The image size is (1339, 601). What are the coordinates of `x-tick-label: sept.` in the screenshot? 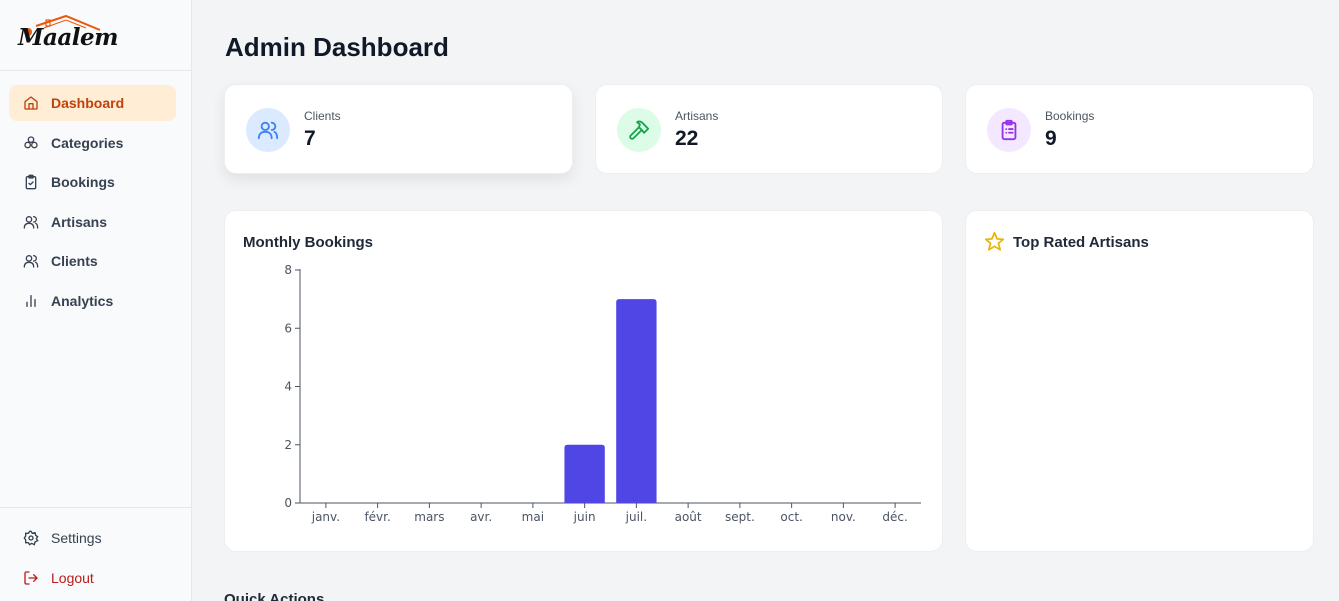 It's located at (740, 517).